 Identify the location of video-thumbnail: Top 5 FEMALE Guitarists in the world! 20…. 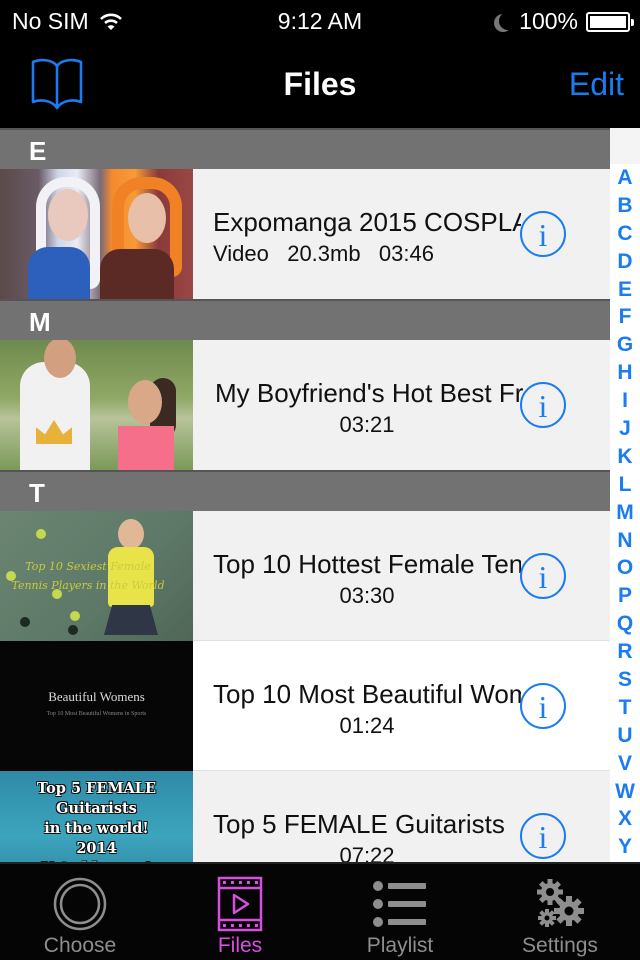
(96, 816).